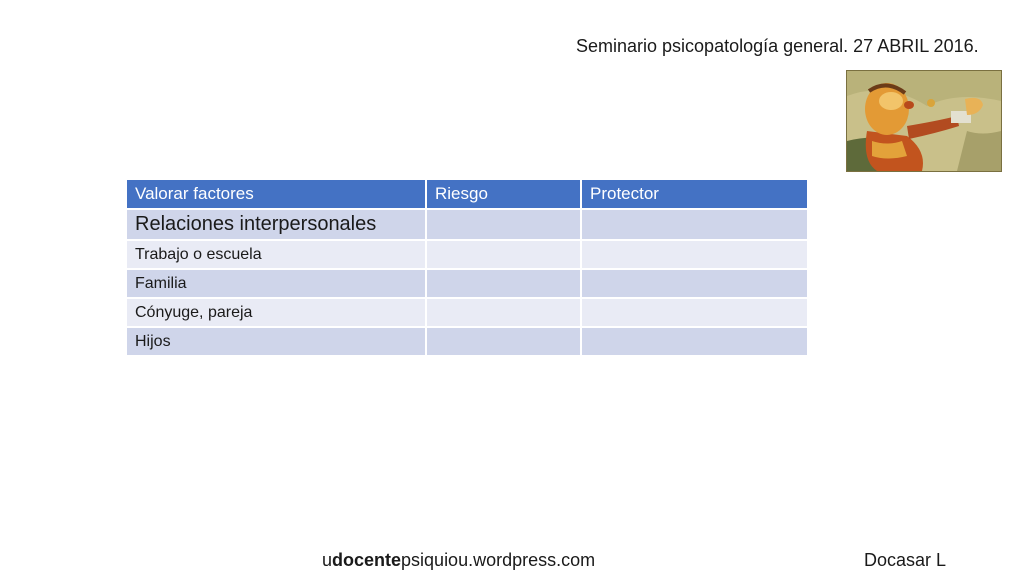  I want to click on table-header-row: Valorar factores Riesgo Protector, so click(467, 194).